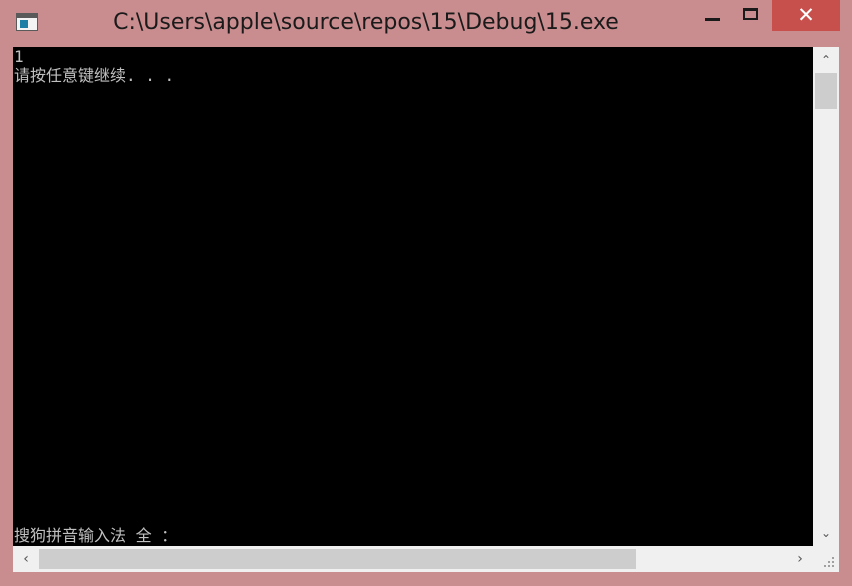 This screenshot has width=852, height=586. I want to click on maximize-button, so click(751, 15).